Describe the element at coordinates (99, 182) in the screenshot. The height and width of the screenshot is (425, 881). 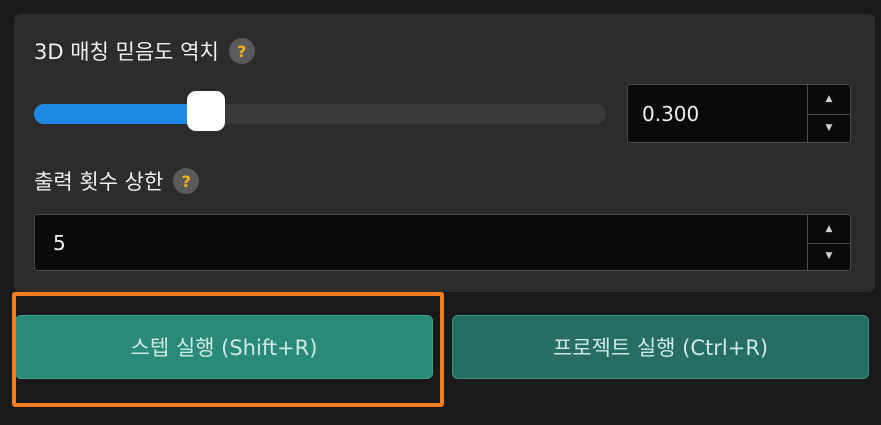
I see `output-limit-label: 출력 횟수 상한` at that location.